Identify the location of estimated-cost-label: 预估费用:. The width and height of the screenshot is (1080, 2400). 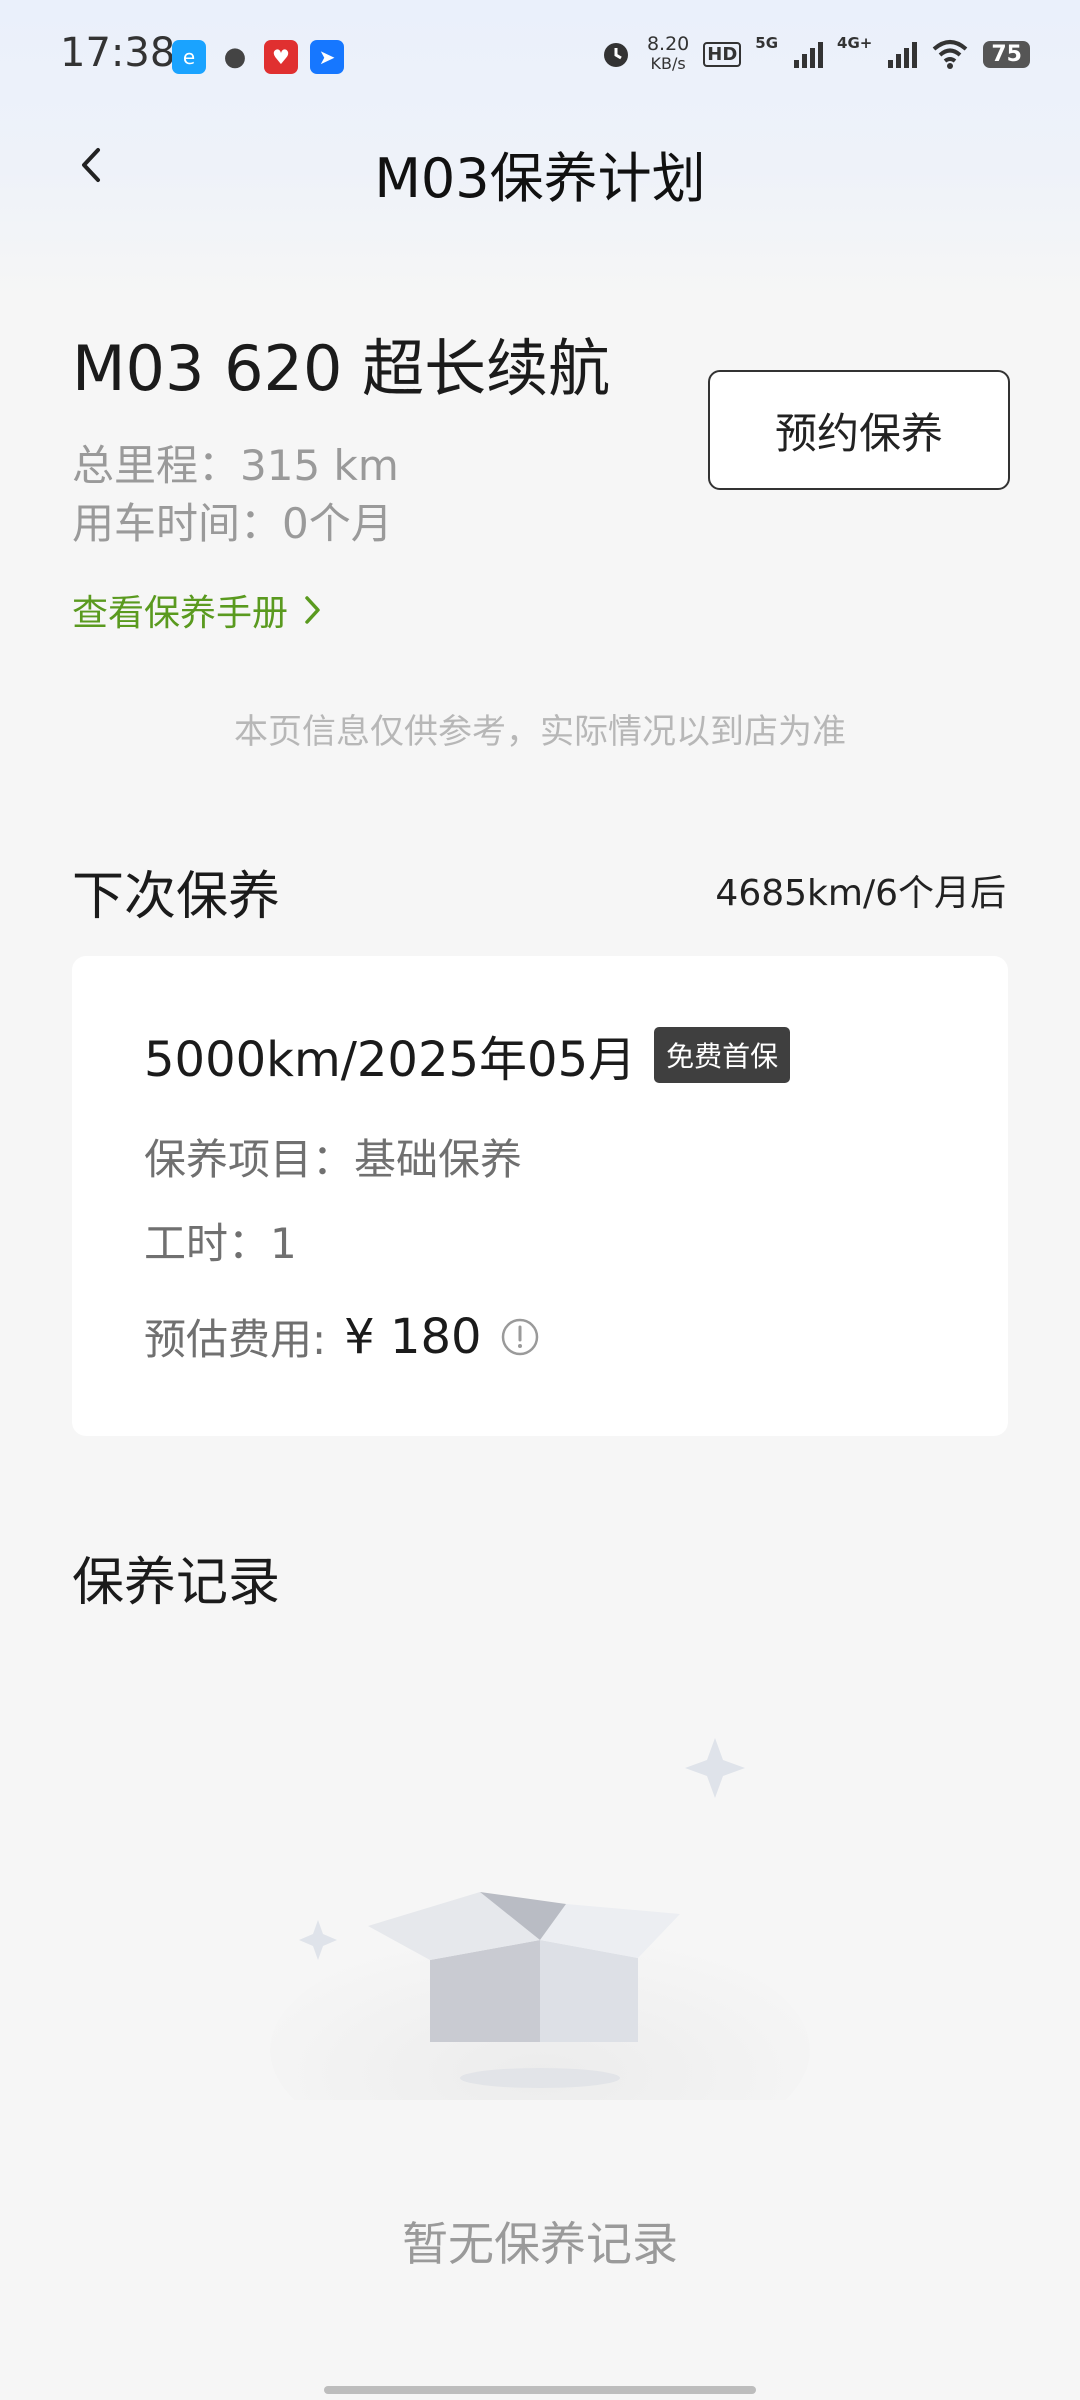
(235, 1339).